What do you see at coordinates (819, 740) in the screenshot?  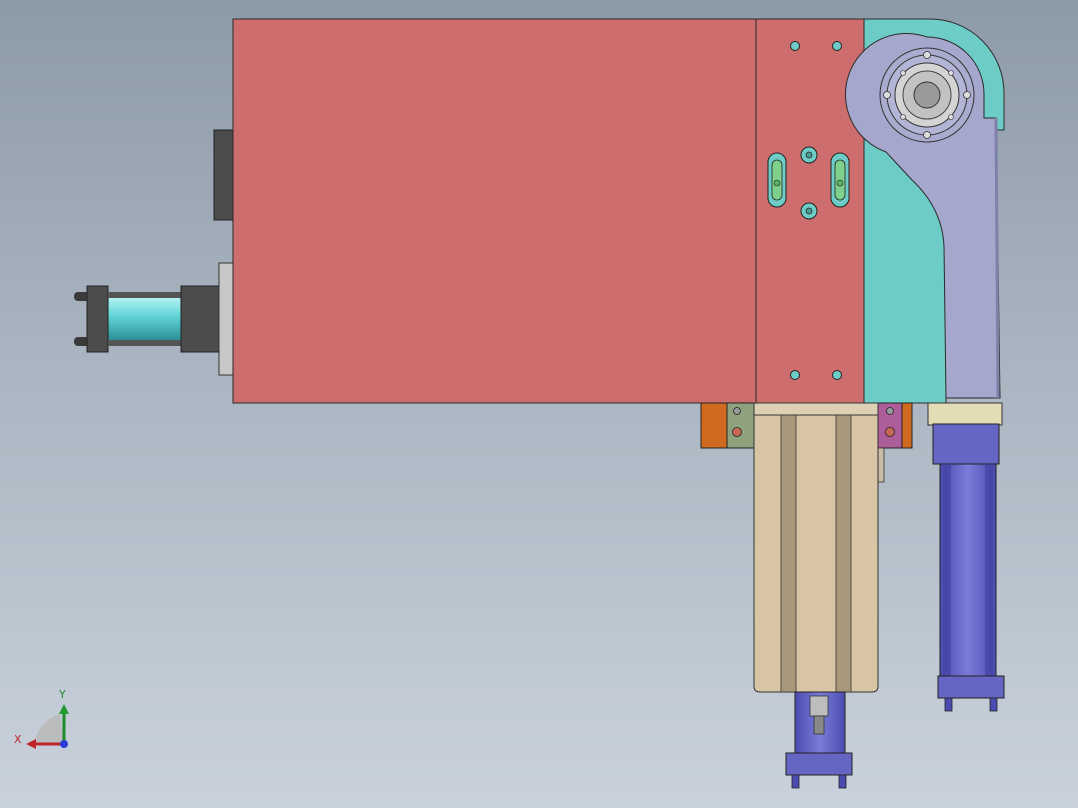 I see `bottom-cylinder` at bounding box center [819, 740].